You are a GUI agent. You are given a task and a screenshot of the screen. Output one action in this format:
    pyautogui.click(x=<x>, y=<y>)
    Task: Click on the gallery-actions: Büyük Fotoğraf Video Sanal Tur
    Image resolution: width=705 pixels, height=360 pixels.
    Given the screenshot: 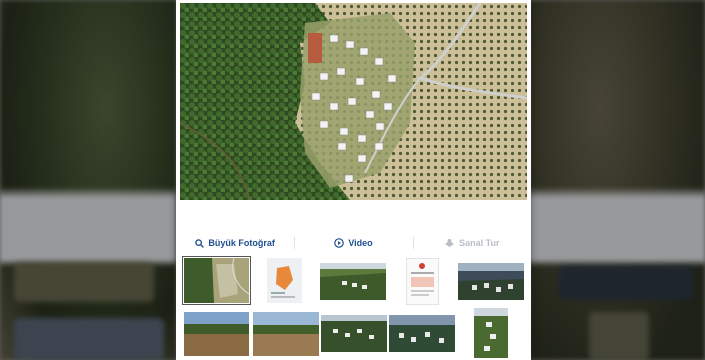 What is the action you would take?
    pyautogui.click(x=353, y=243)
    